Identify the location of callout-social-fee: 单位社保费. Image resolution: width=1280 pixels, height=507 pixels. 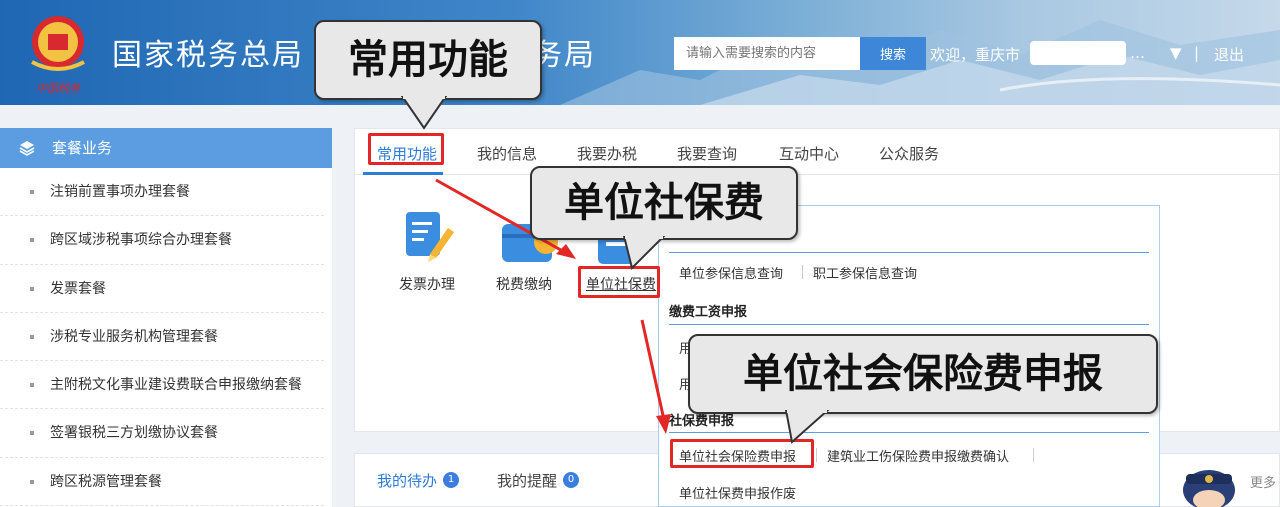
(664, 203).